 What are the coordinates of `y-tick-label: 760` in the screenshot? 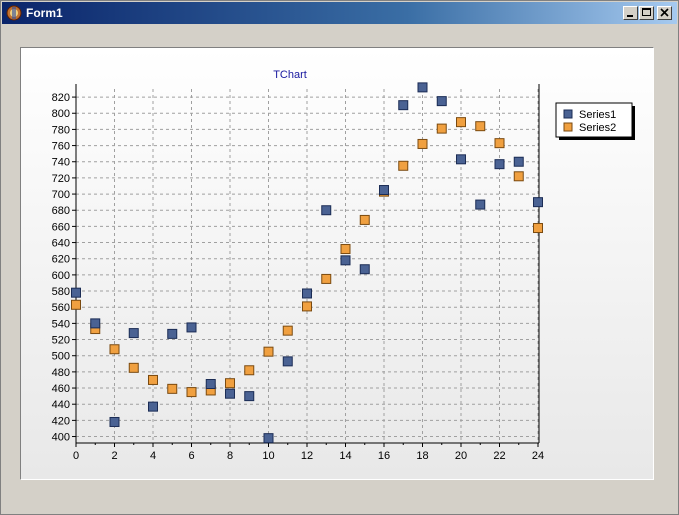 It's located at (61, 147).